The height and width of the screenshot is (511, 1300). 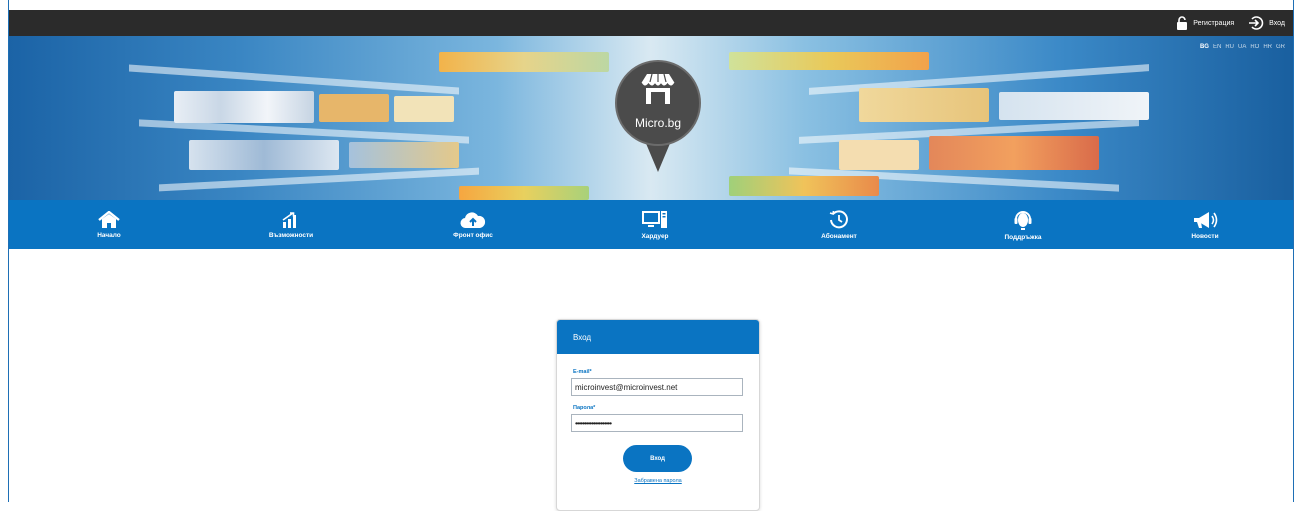 I want to click on computer-icon, so click(x=654, y=219).